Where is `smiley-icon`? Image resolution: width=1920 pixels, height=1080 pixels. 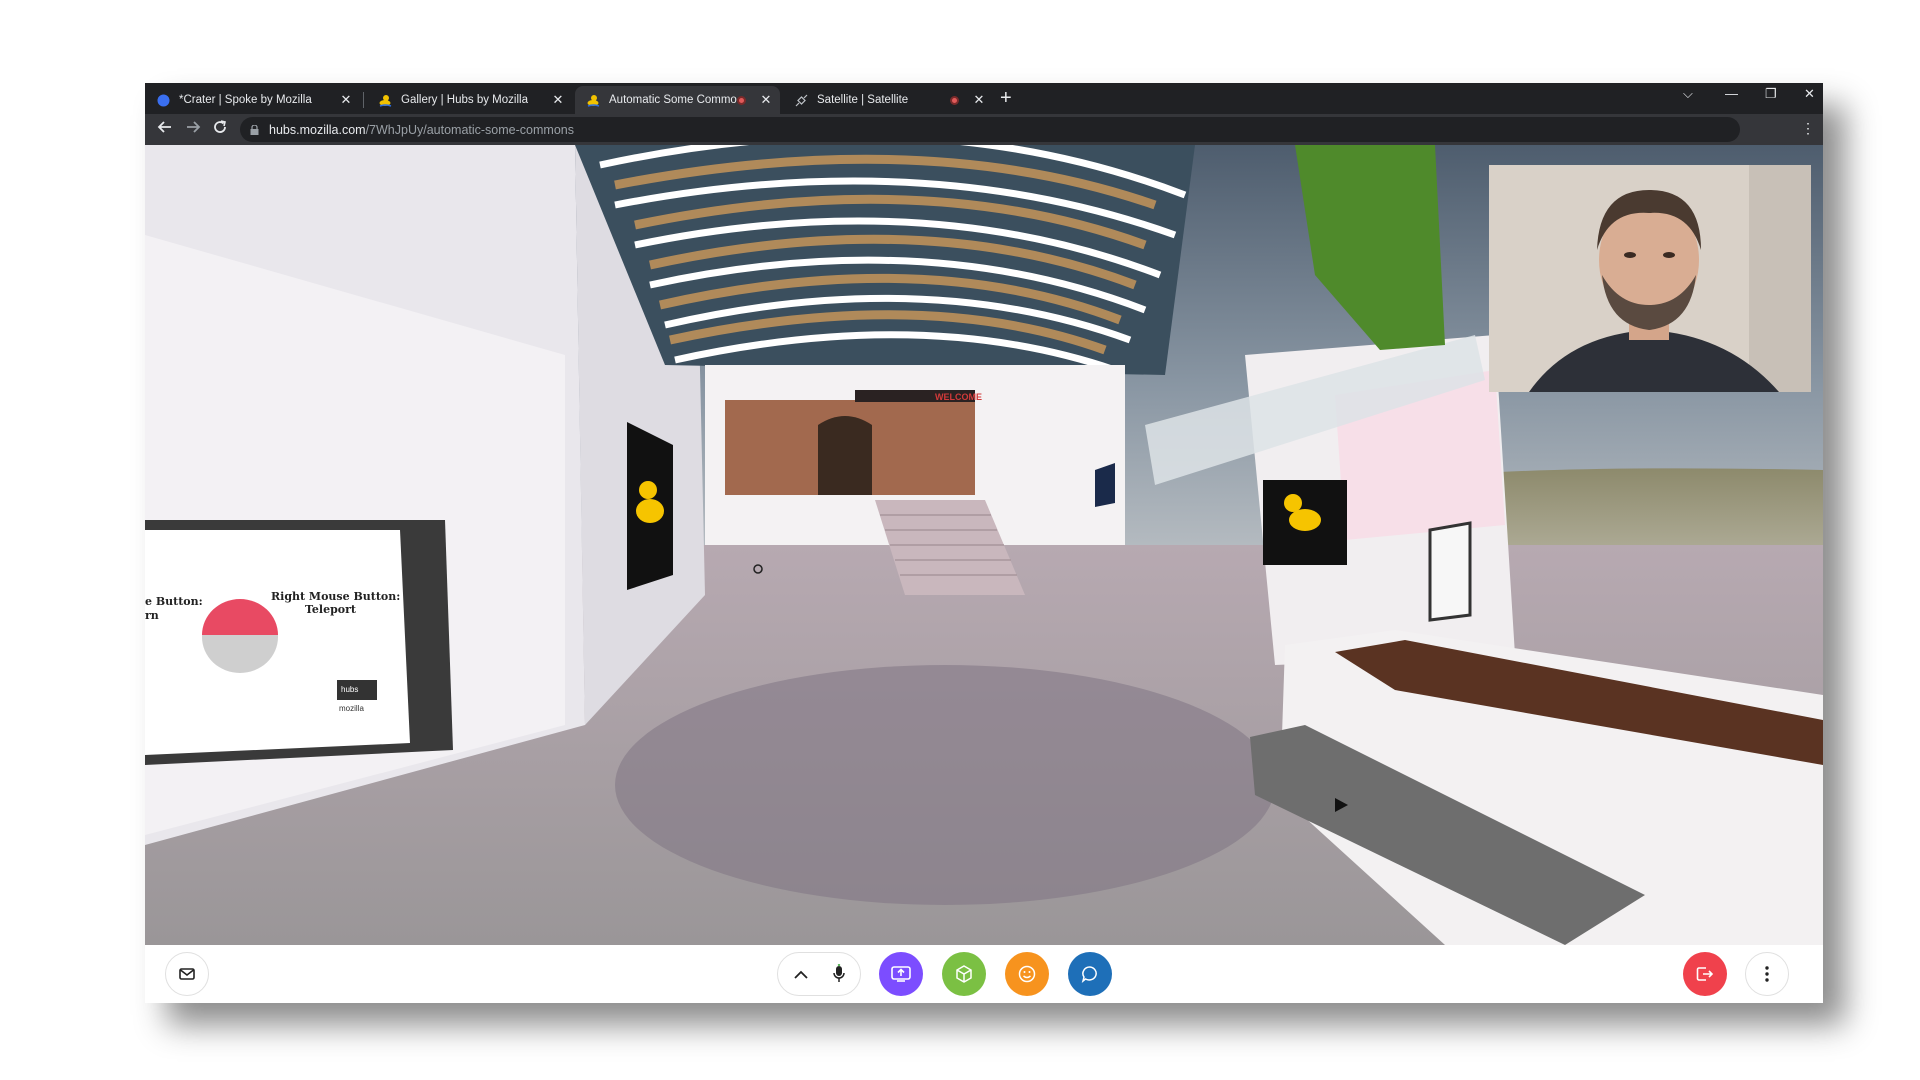 smiley-icon is located at coordinates (1027, 974).